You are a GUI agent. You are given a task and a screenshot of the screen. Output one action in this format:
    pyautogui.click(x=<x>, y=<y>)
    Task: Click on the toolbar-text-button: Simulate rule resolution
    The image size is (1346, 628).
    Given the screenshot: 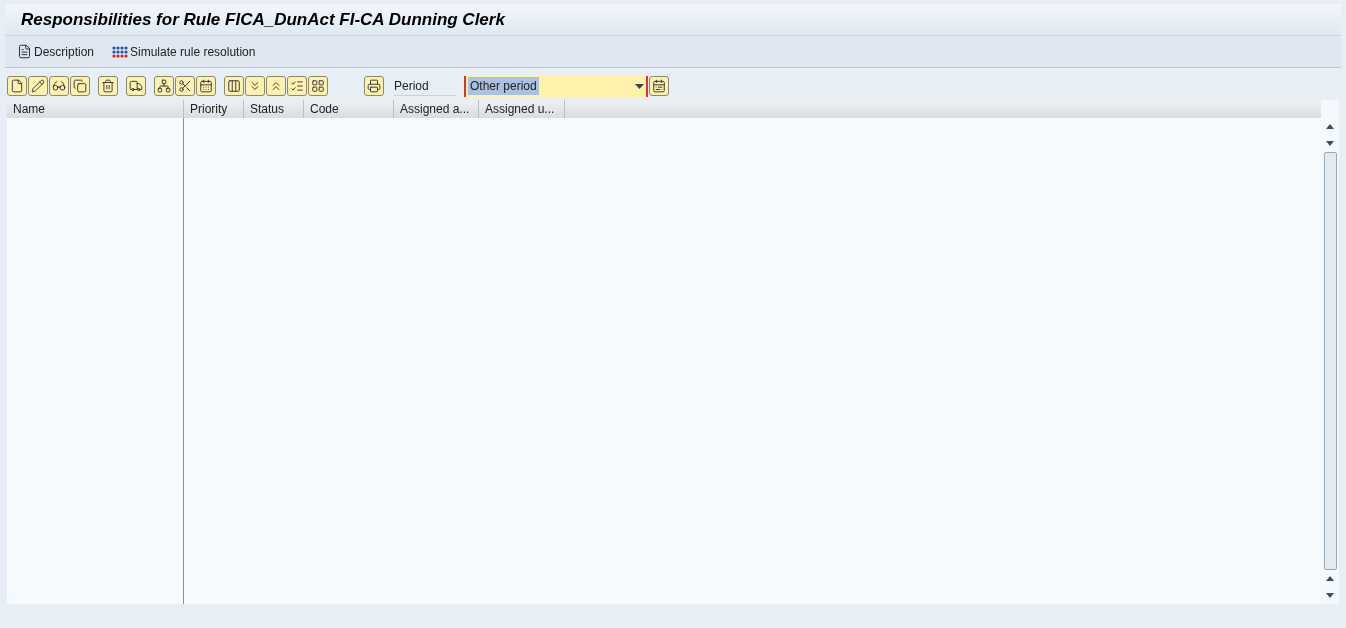 What is the action you would take?
    pyautogui.click(x=184, y=51)
    